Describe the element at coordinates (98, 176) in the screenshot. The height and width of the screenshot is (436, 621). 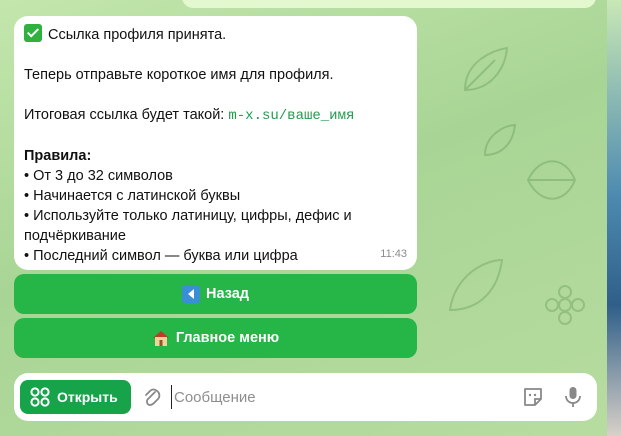
I see `rule-item: • От 3 до 32 символов` at that location.